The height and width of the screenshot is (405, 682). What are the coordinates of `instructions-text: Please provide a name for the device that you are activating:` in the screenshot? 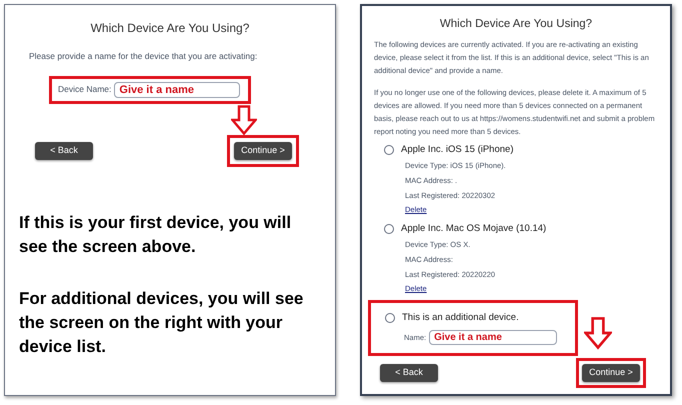 It's located at (143, 56).